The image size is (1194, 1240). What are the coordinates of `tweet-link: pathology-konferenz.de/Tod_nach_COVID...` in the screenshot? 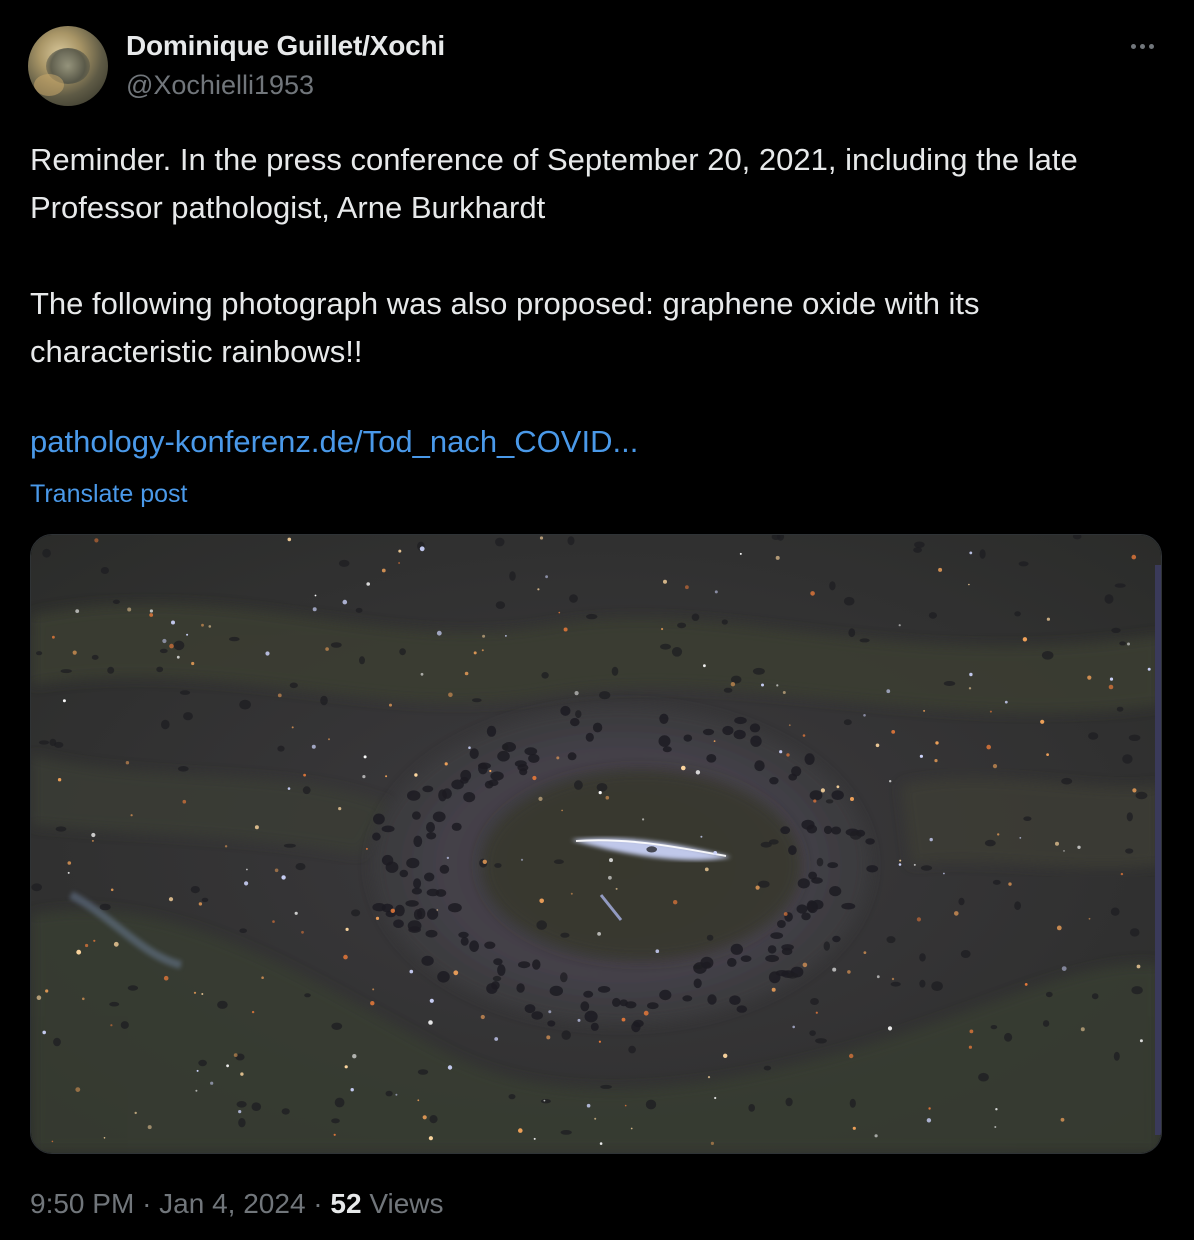 It's located at (334, 442).